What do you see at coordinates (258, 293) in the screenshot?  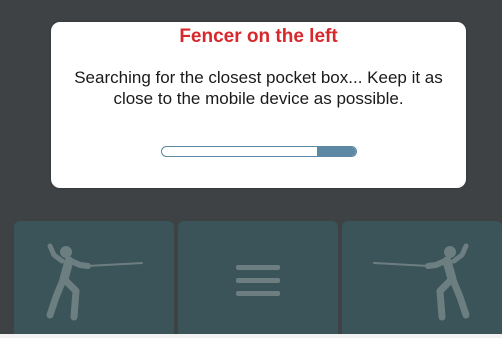 I see `menu-bar-bottom` at bounding box center [258, 293].